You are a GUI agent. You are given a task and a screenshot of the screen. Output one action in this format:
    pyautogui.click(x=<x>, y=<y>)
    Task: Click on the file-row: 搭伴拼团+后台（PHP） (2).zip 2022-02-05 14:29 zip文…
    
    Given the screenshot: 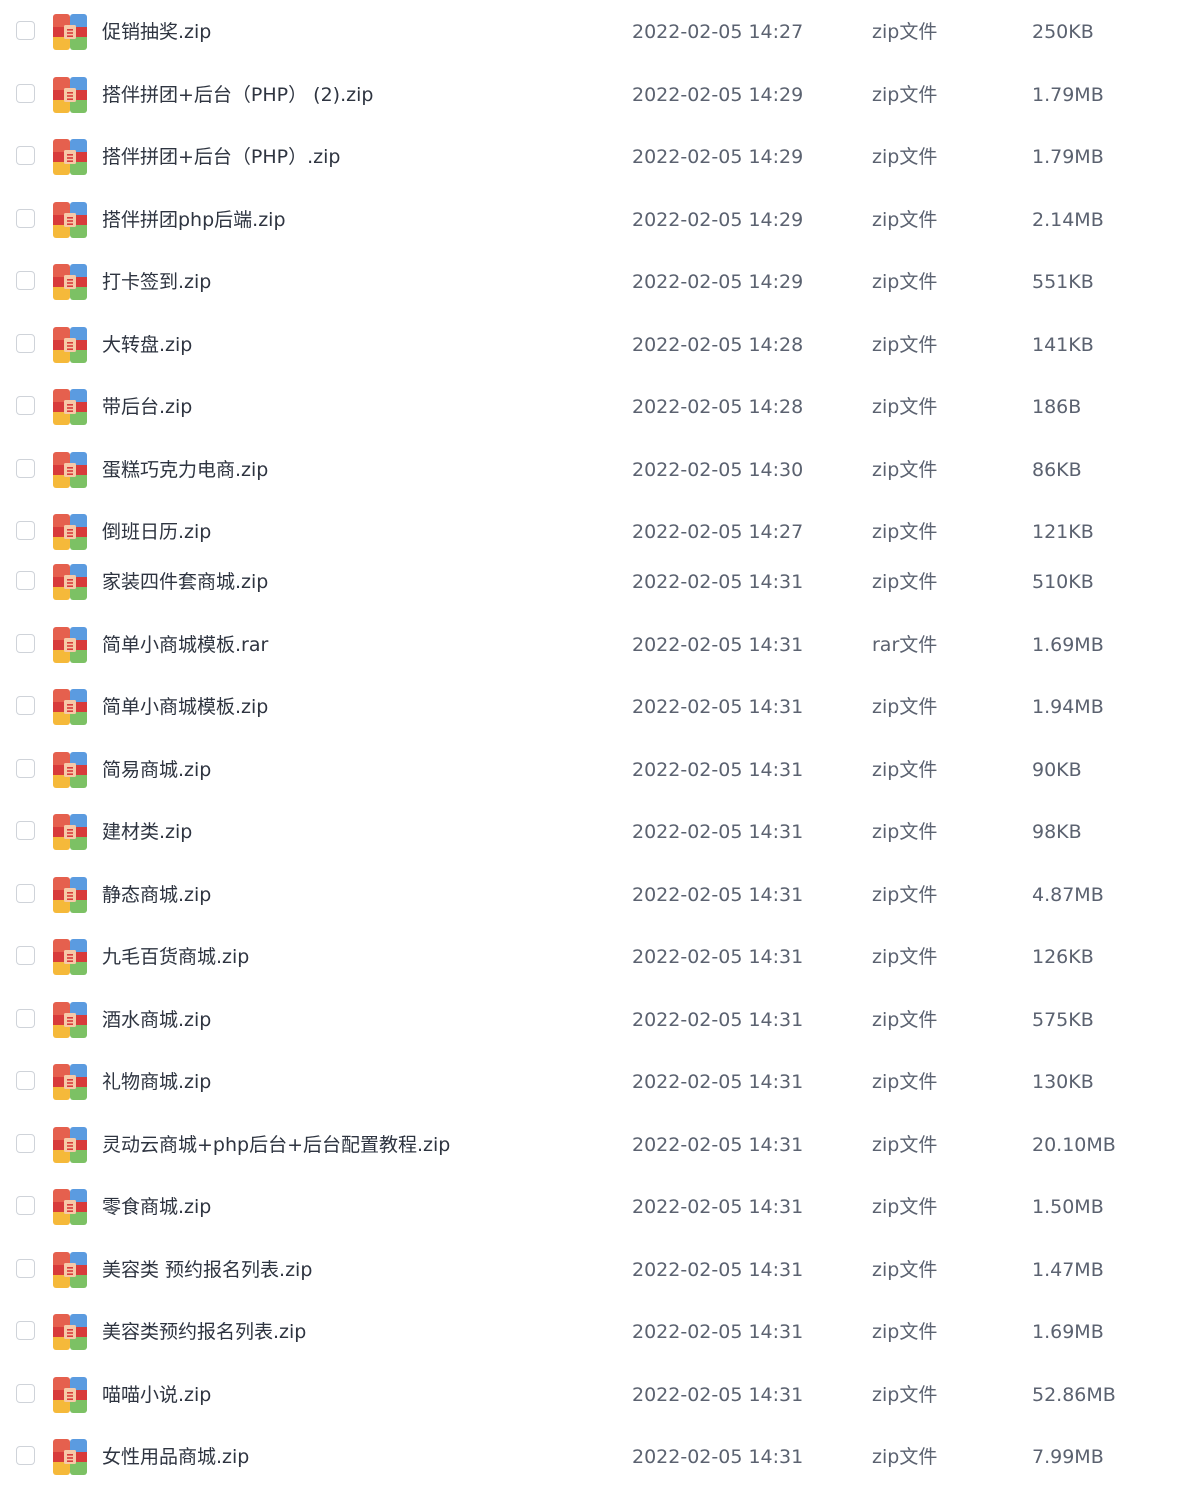 What is the action you would take?
    pyautogui.click(x=600, y=95)
    